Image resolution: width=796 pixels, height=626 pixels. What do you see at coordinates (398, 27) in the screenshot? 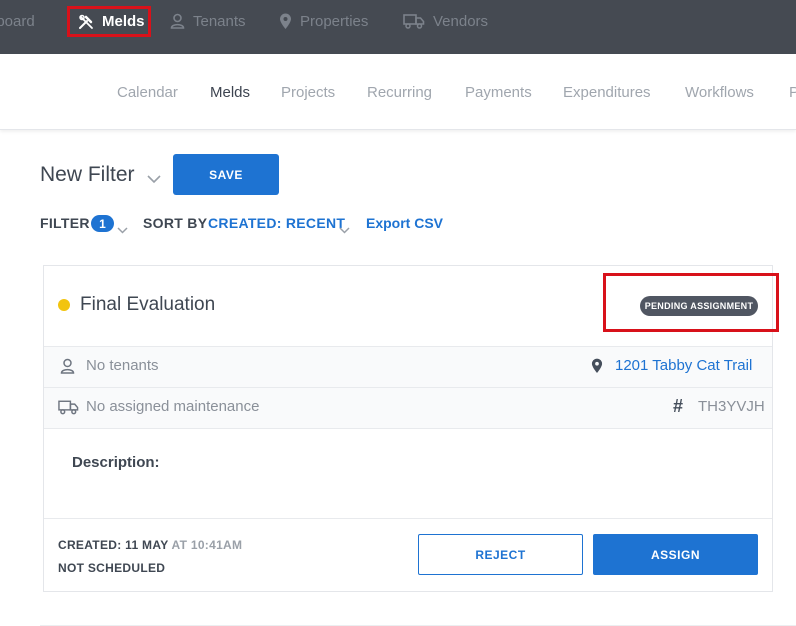
I see `top-nav: nboard Melds Tenants Pr` at bounding box center [398, 27].